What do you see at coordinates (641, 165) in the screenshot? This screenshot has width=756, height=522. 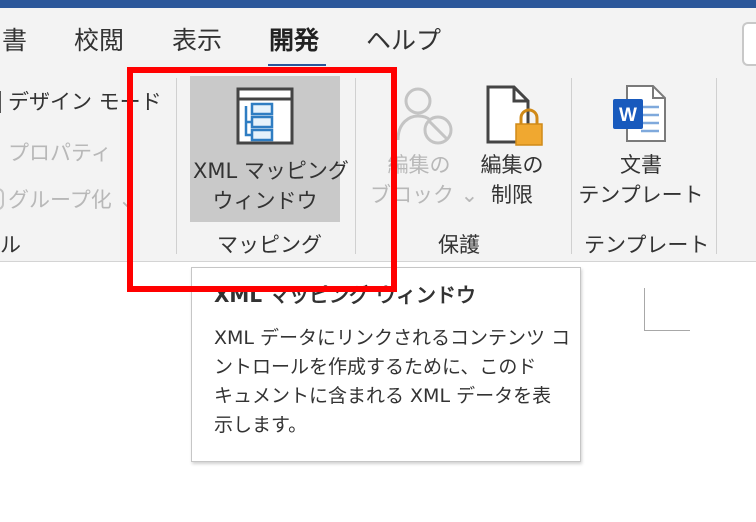 I see `document-template-label-line1: 文書` at bounding box center [641, 165].